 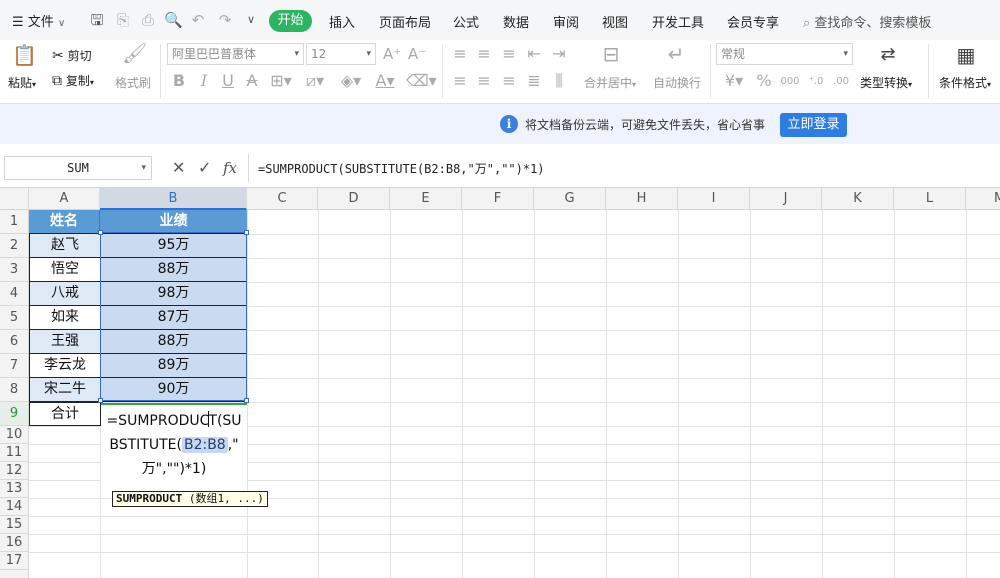 I want to click on save-icon: 🖫, so click(x=97, y=20).